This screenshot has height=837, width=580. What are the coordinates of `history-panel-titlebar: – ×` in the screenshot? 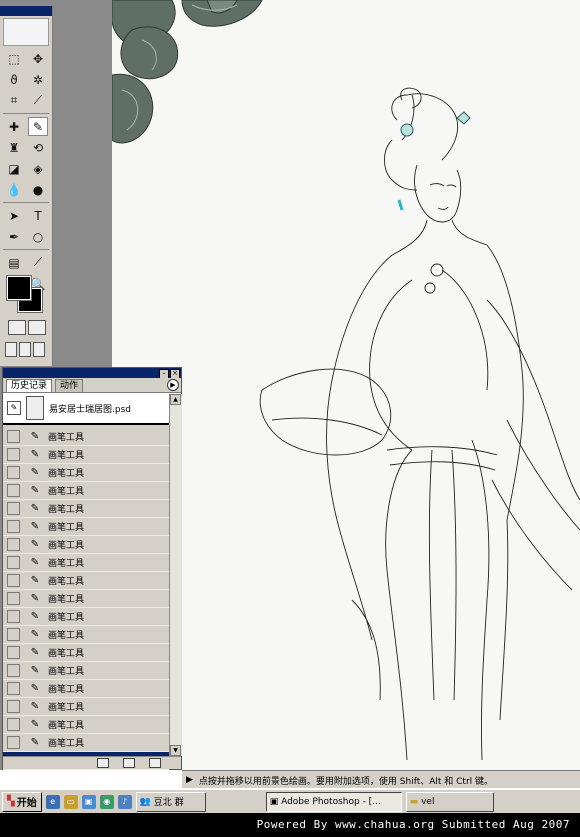 It's located at (92, 373).